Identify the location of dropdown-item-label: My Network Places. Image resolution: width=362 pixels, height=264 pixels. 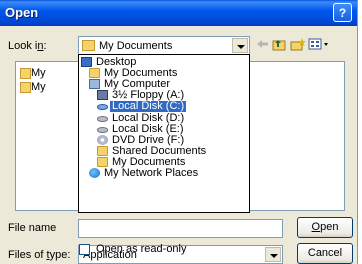
(151, 173).